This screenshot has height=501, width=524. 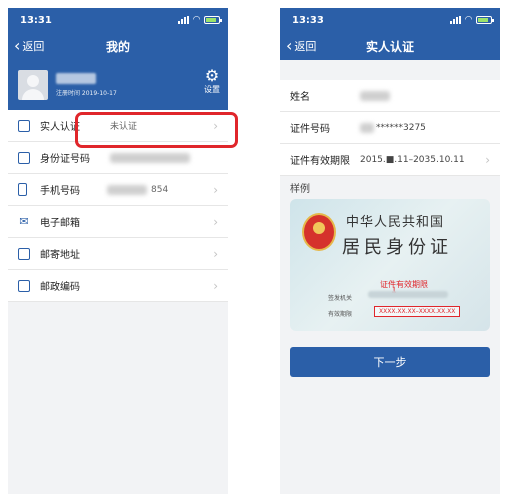 I want to click on field-id-number: 证件号码 ******3275, so click(x=390, y=128).